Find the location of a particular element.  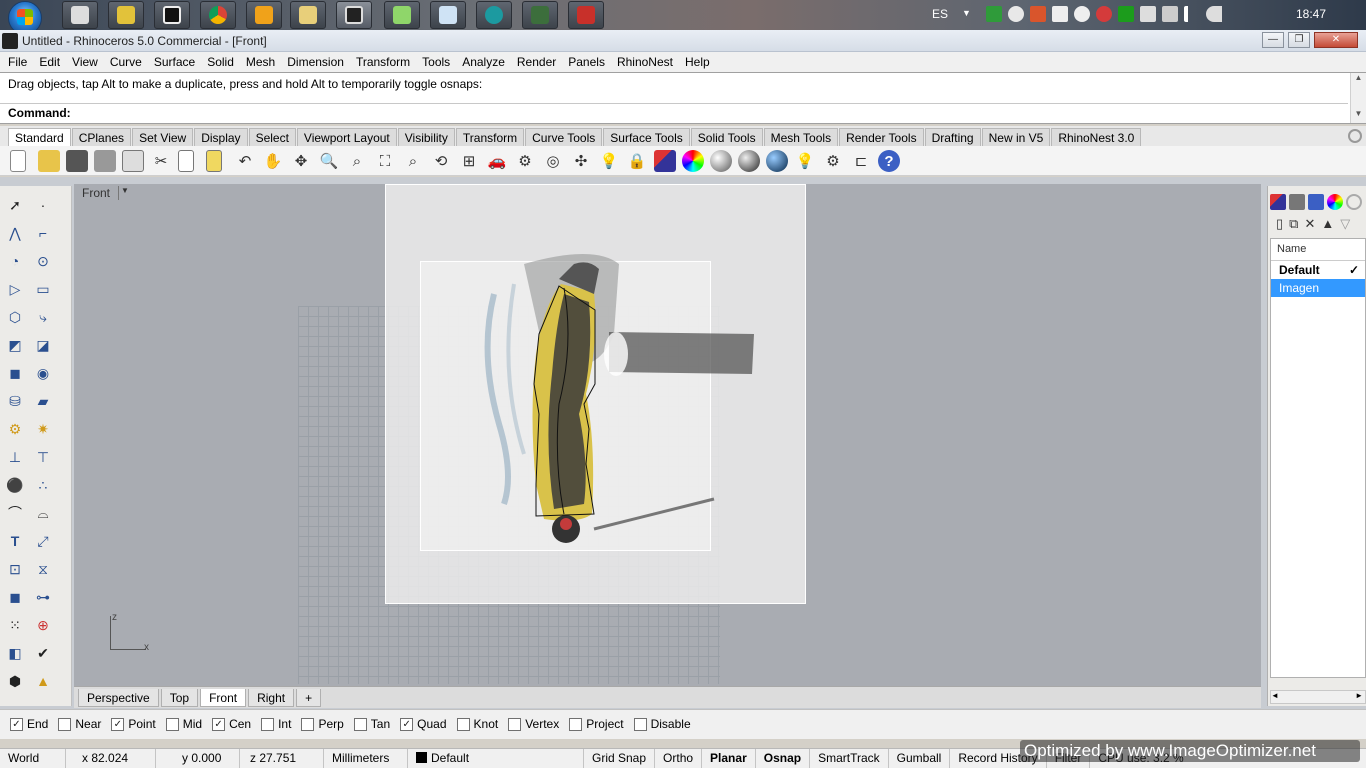

tab-curve-tools: Curve Tools is located at coordinates (564, 137).